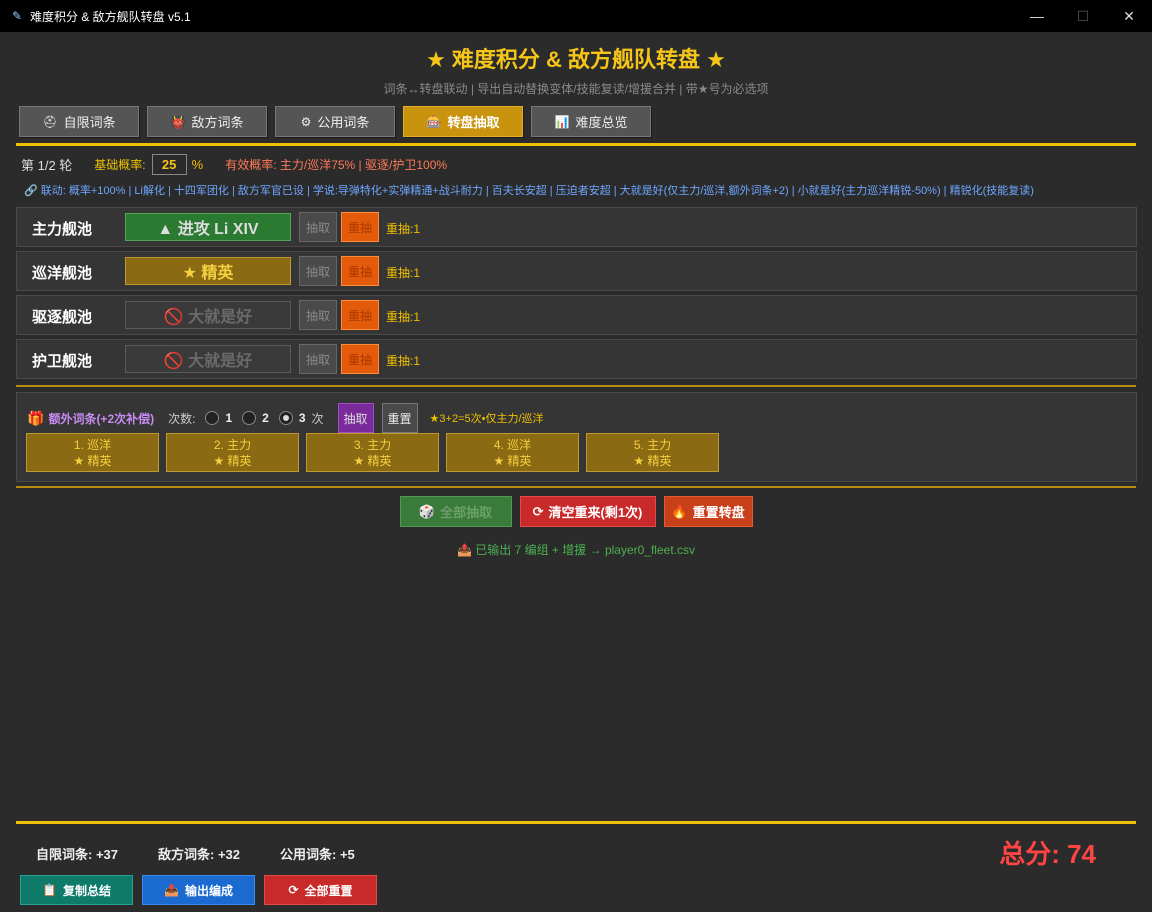 The image size is (1152, 912). What do you see at coordinates (434, 121) in the screenshot?
I see `slot-machine-icon: 🎰` at bounding box center [434, 121].